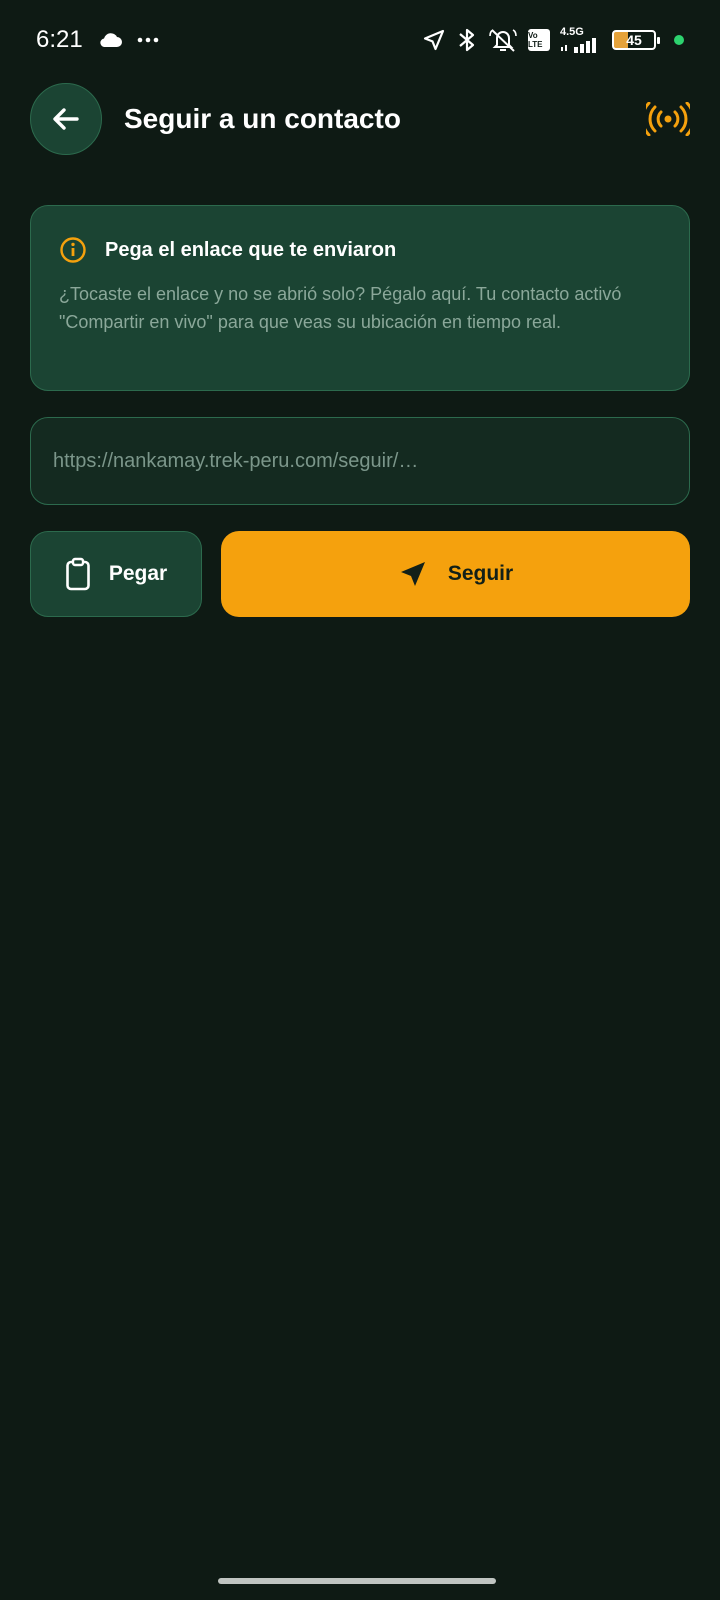 The image size is (720, 1600). What do you see at coordinates (78, 574) in the screenshot?
I see `clipboard-icon` at bounding box center [78, 574].